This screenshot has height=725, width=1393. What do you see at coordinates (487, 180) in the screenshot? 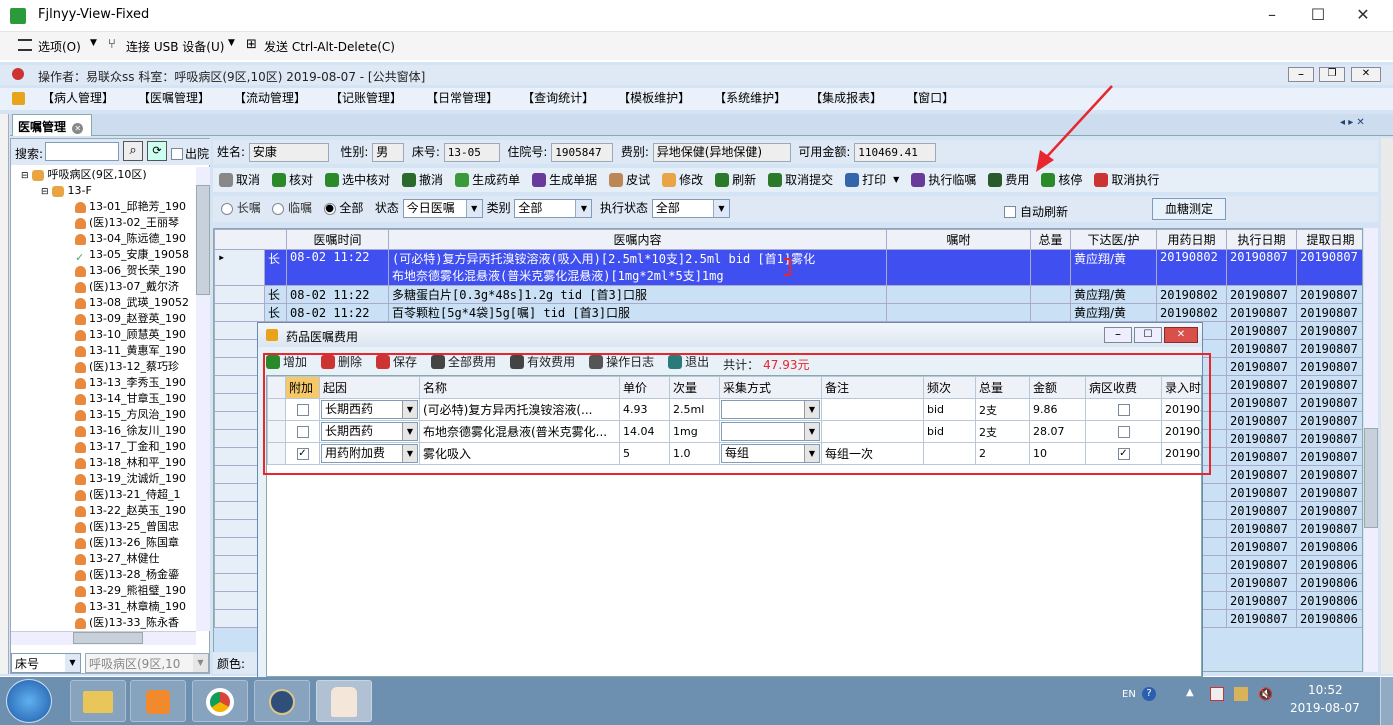
I see `toolbar-button-4: 生成药单` at bounding box center [487, 180].